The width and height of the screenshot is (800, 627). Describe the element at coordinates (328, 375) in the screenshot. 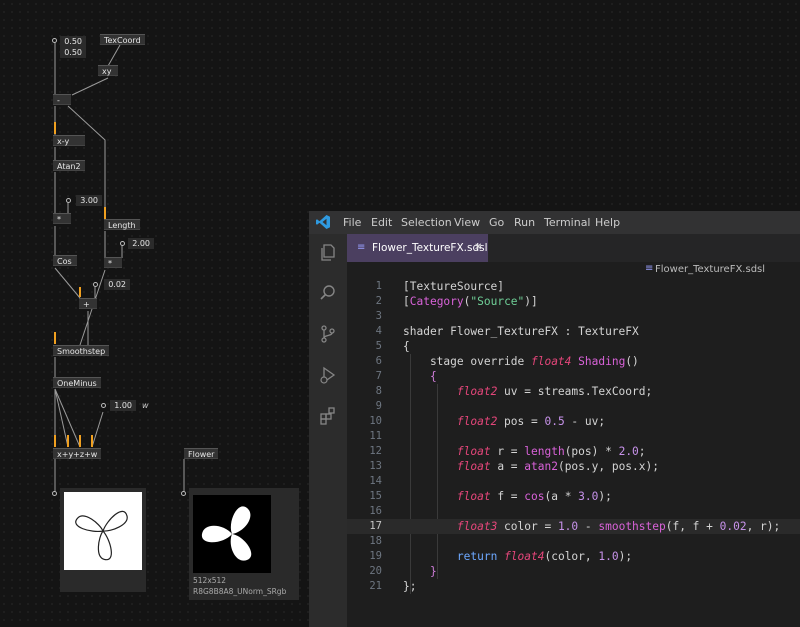

I see `run-debug-icon` at that location.